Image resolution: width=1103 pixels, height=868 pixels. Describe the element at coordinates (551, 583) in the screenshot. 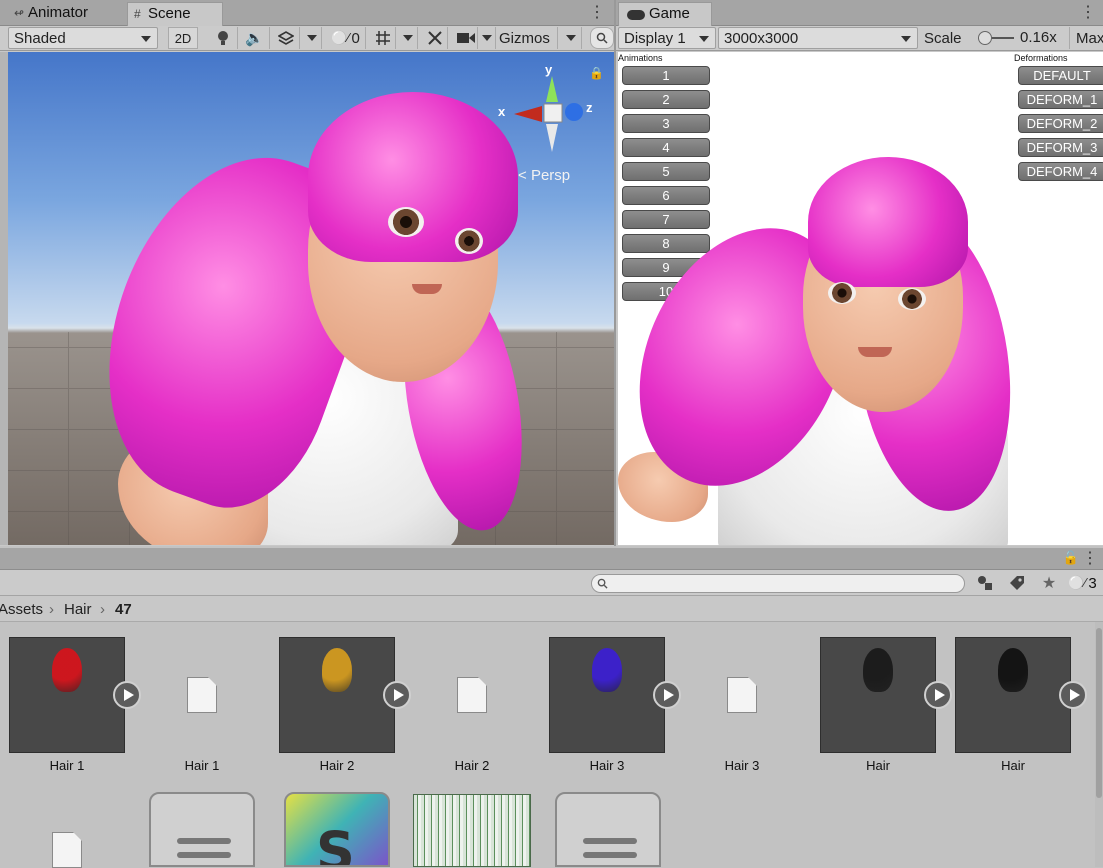

I see `project-toolbar: ★ ⚪⁄ 3` at that location.